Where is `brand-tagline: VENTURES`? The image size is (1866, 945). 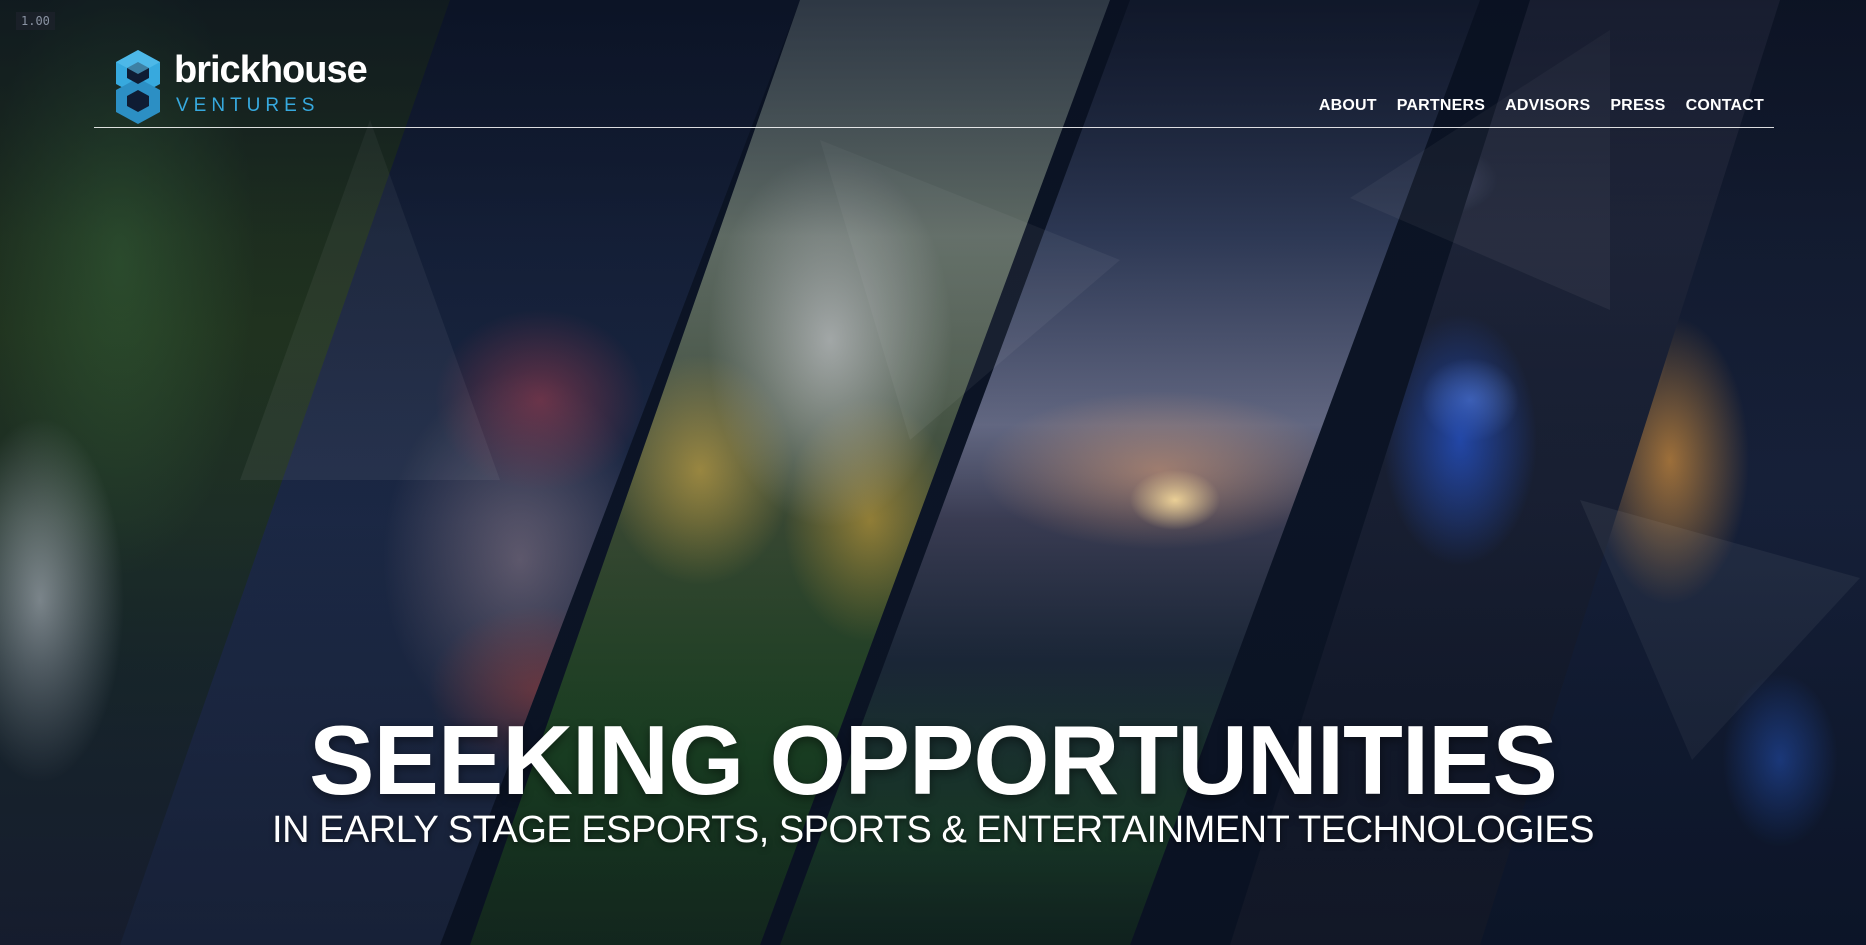 brand-tagline: VENTURES is located at coordinates (248, 105).